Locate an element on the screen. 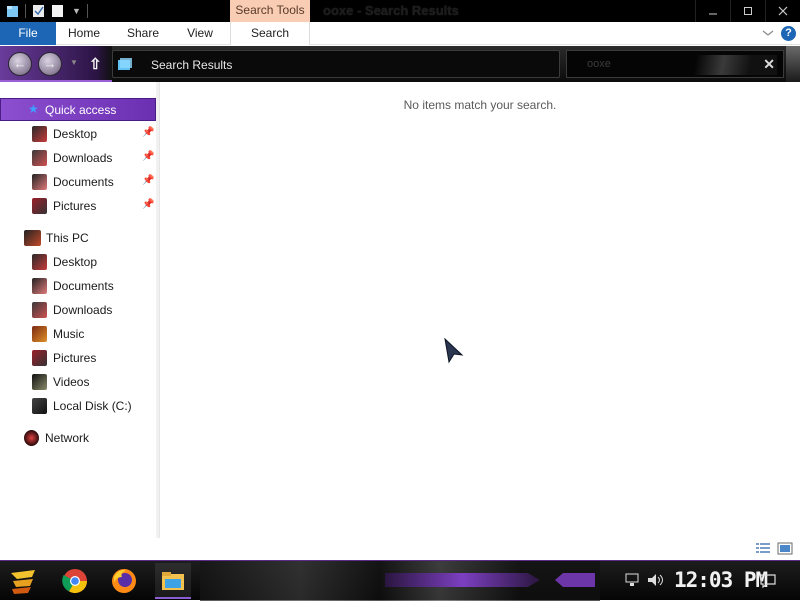 The height and width of the screenshot is (601, 800). computer-icon is located at coordinates (32, 238).